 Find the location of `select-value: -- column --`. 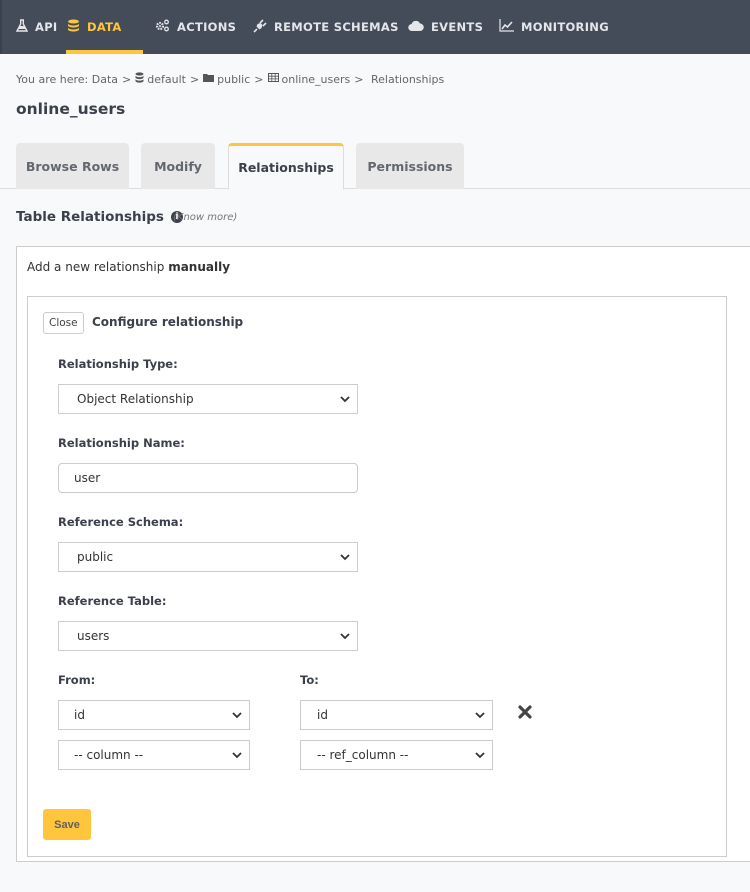

select-value: -- column -- is located at coordinates (109, 755).